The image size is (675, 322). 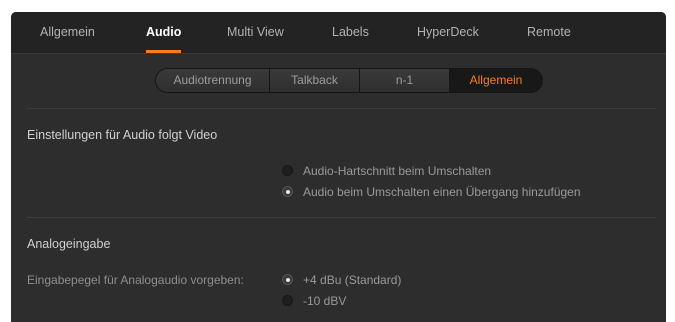 I want to click on tab-label: Audio, so click(x=164, y=32).